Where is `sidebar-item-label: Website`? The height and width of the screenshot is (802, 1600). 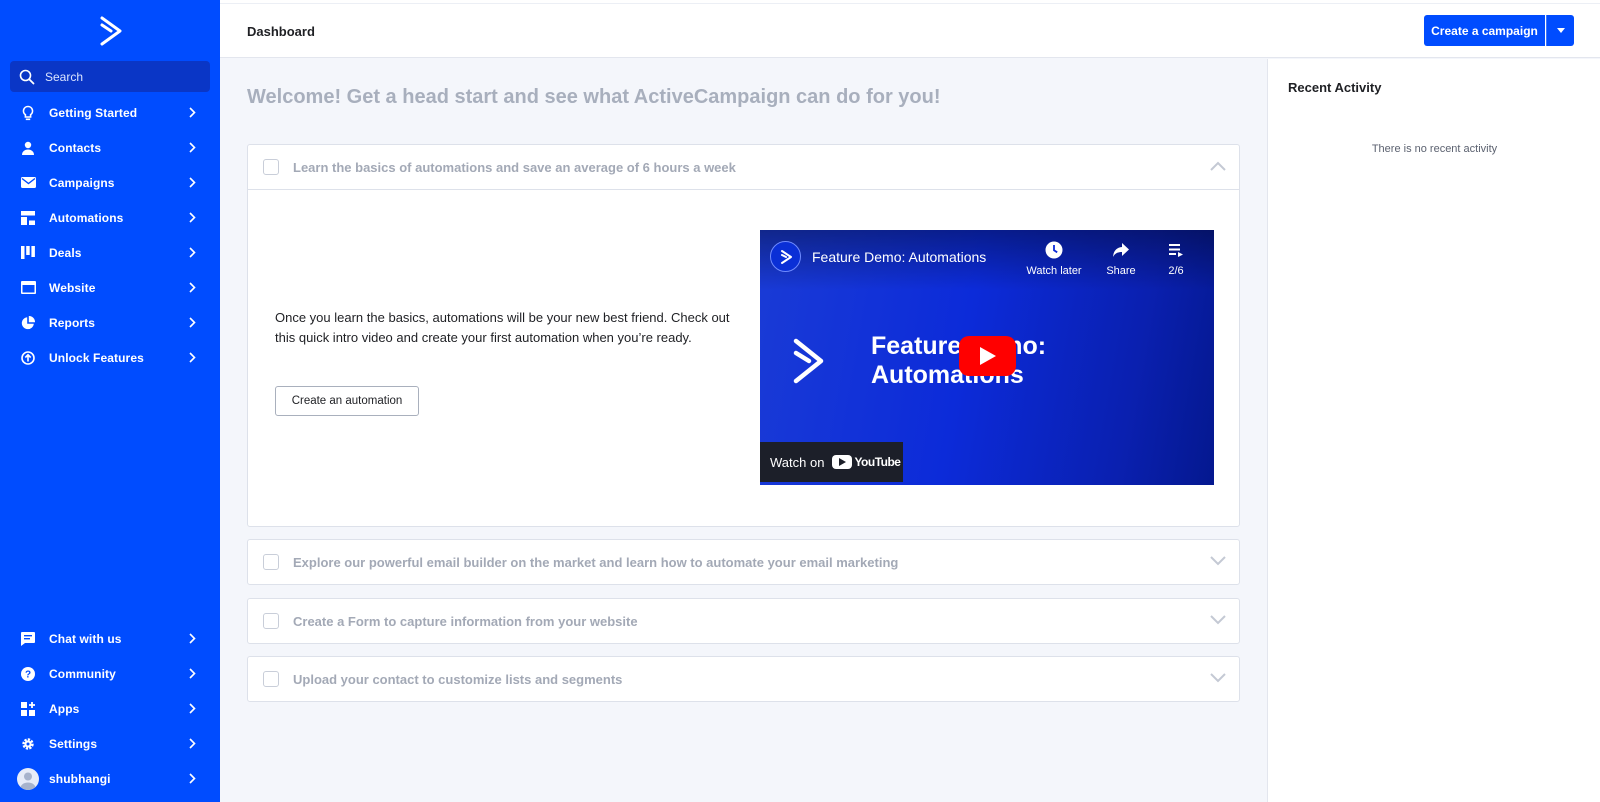 sidebar-item-label: Website is located at coordinates (72, 287).